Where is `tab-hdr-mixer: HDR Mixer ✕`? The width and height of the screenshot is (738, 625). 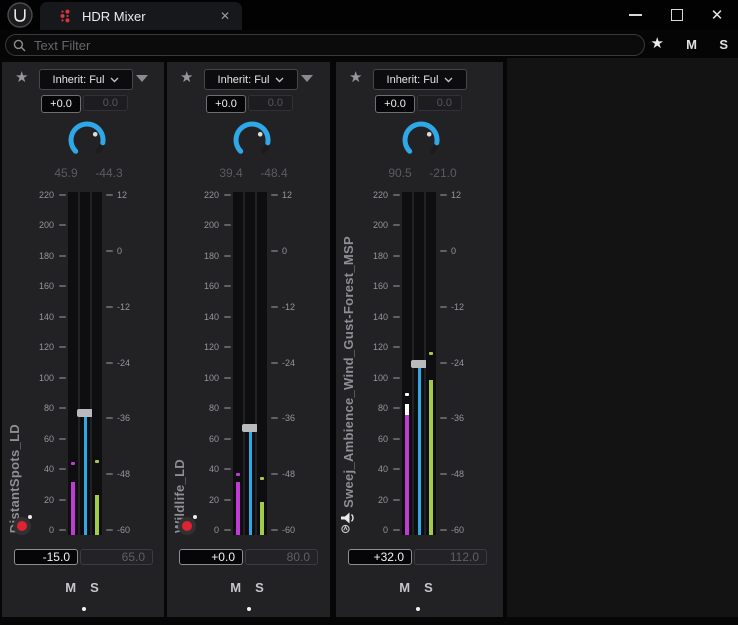
tab-hdr-mixer: HDR Mixer ✕ is located at coordinates (141, 16).